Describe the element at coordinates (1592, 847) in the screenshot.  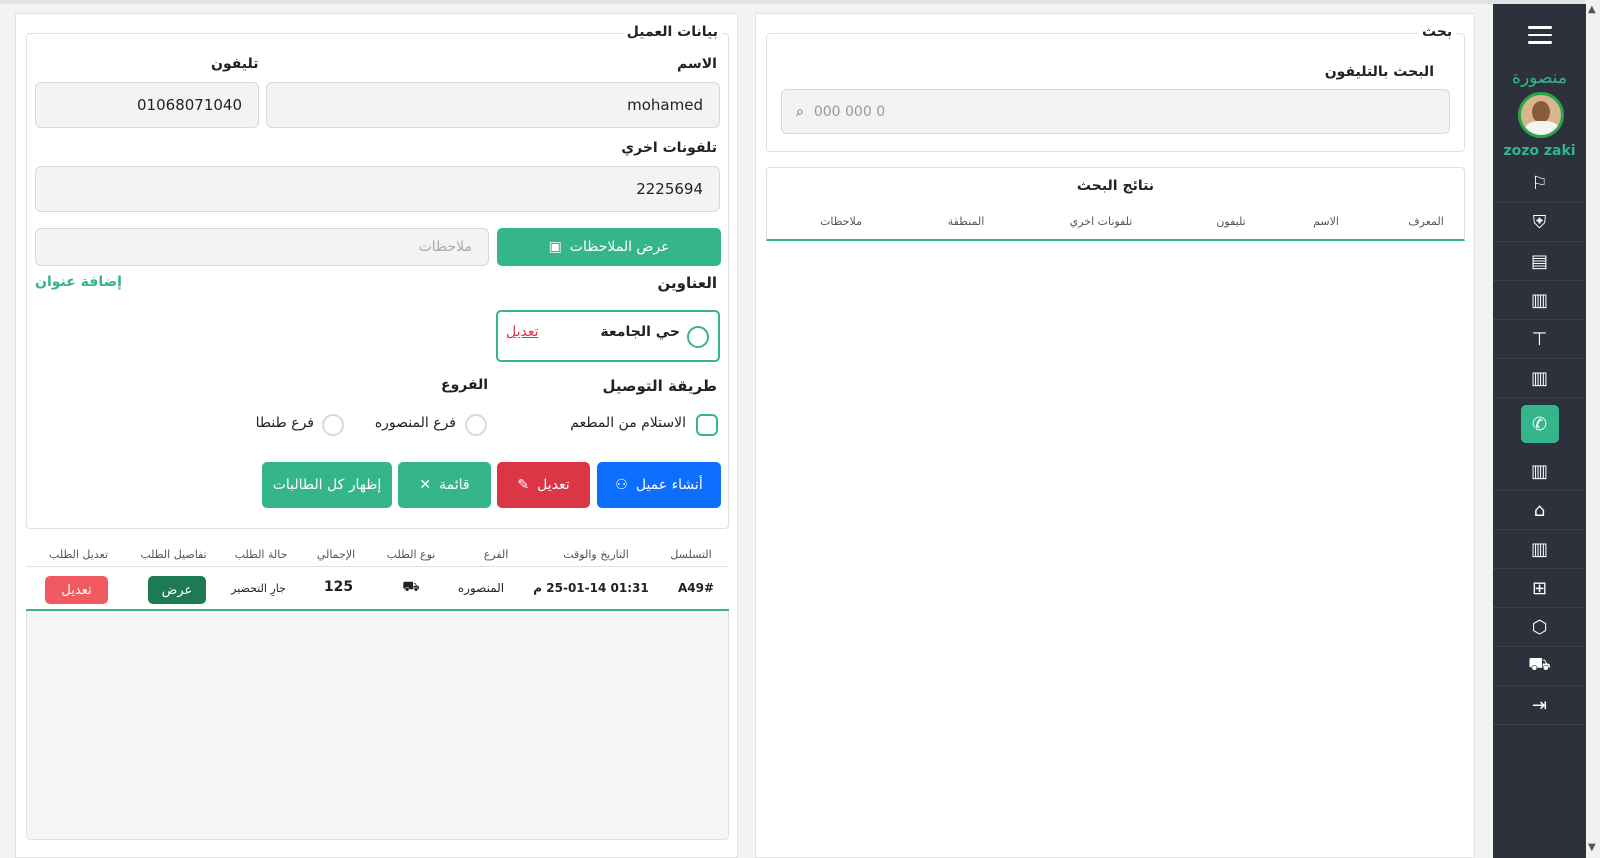
I see `scroll-down-icon: ▼` at that location.